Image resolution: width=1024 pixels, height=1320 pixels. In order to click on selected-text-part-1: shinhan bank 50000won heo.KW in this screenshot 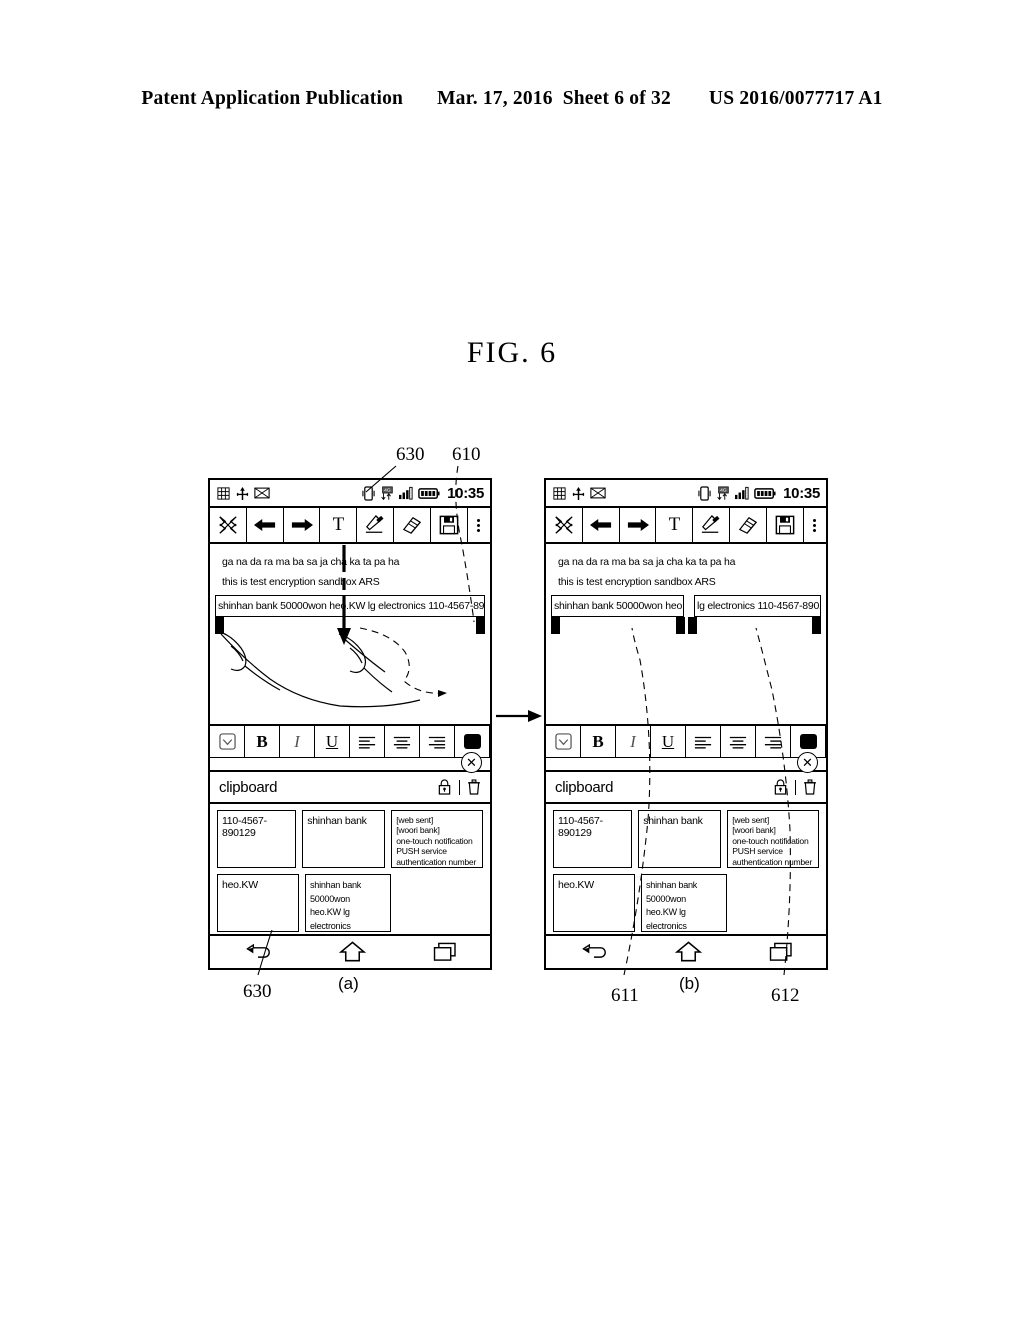, I will do `click(617, 606)`.